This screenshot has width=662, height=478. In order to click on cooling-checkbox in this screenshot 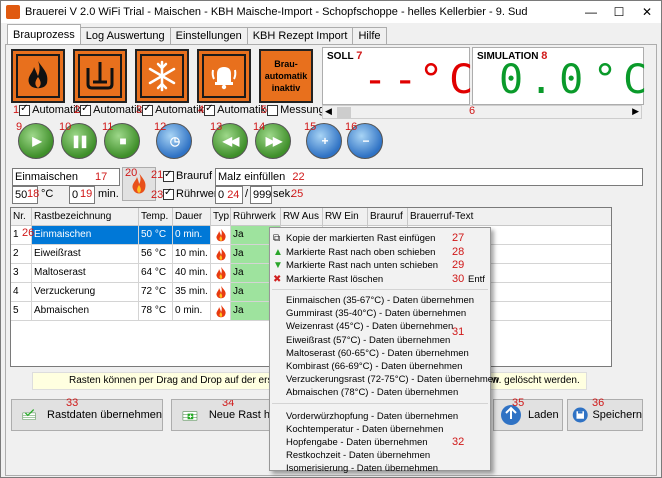, I will do `click(148, 109)`.